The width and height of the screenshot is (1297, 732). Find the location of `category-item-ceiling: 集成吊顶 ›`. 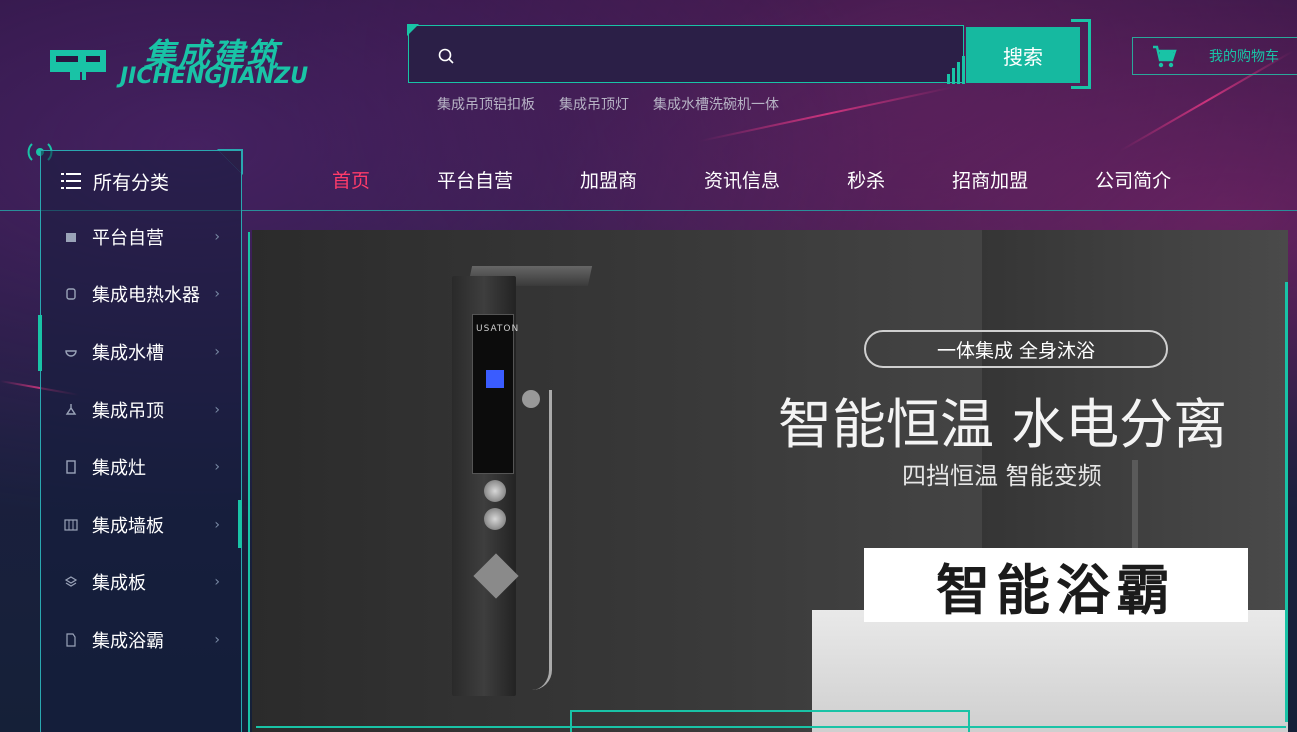

category-item-ceiling: 集成吊顶 › is located at coordinates (141, 410).